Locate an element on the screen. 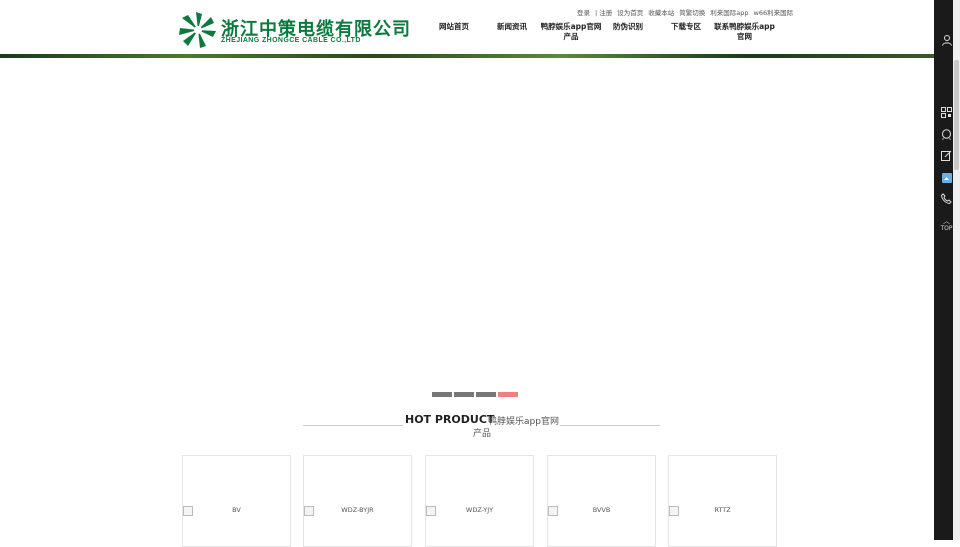 This screenshot has width=960, height=547. slider-pagination is located at coordinates (475, 394).